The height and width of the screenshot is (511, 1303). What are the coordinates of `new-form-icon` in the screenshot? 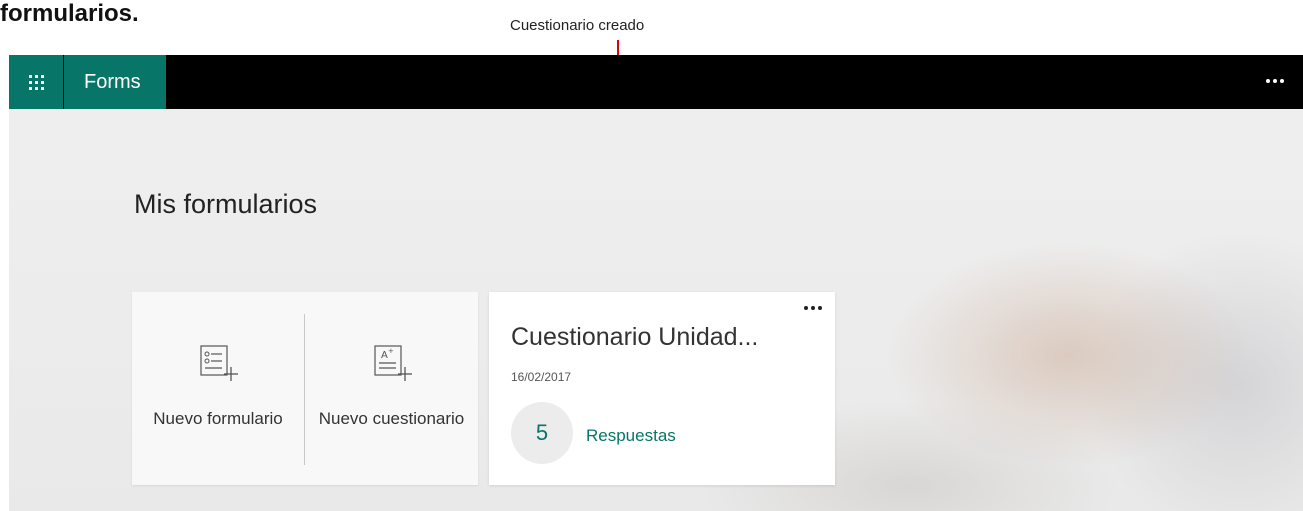 It's located at (219, 363).